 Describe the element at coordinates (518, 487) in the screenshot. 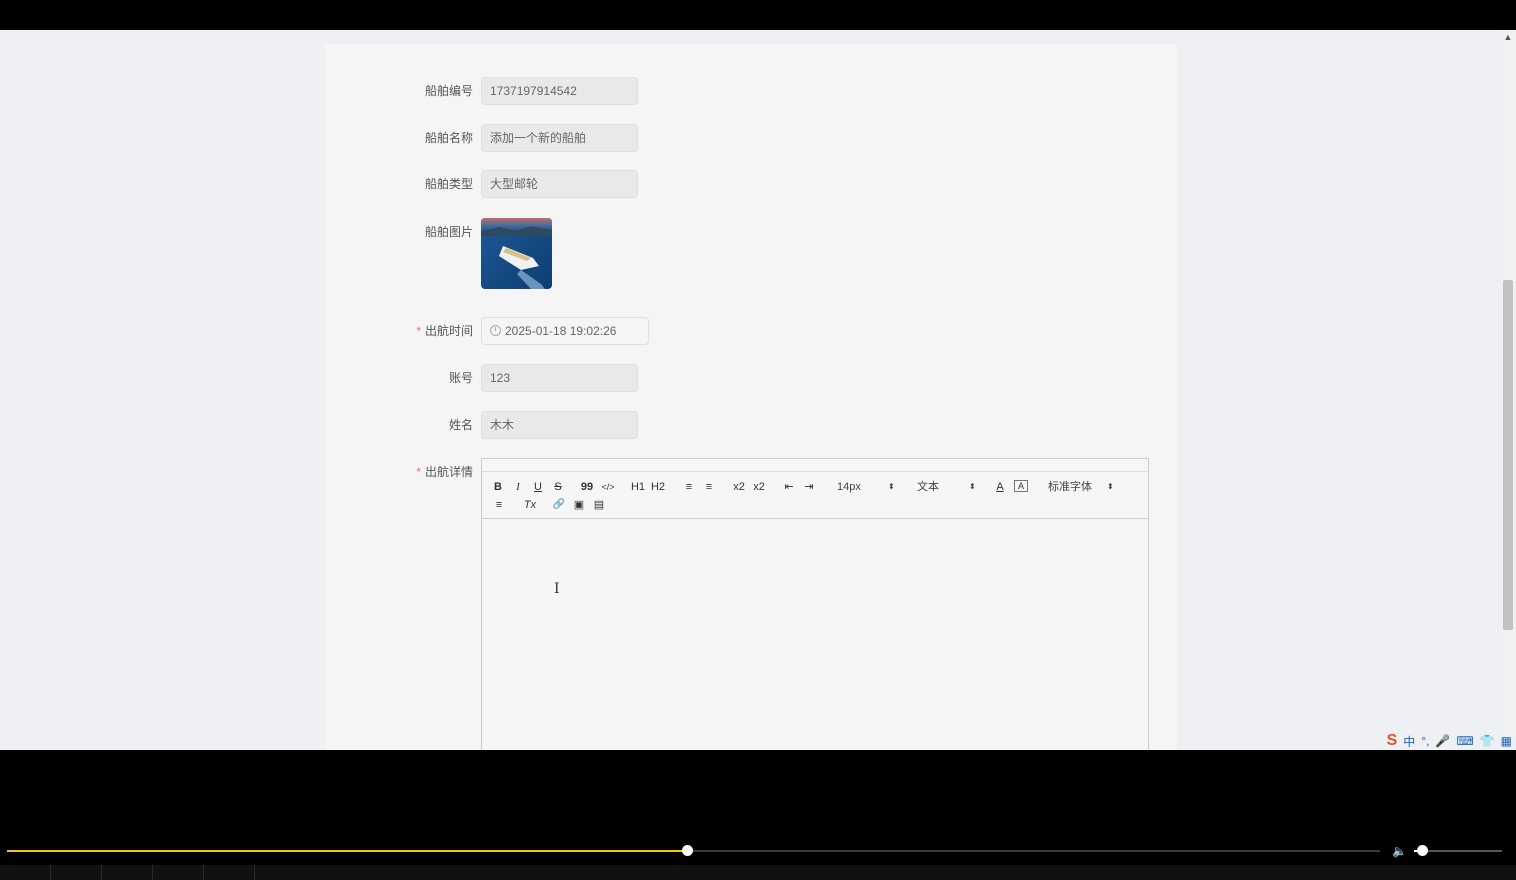

I see `italic-button: I` at that location.